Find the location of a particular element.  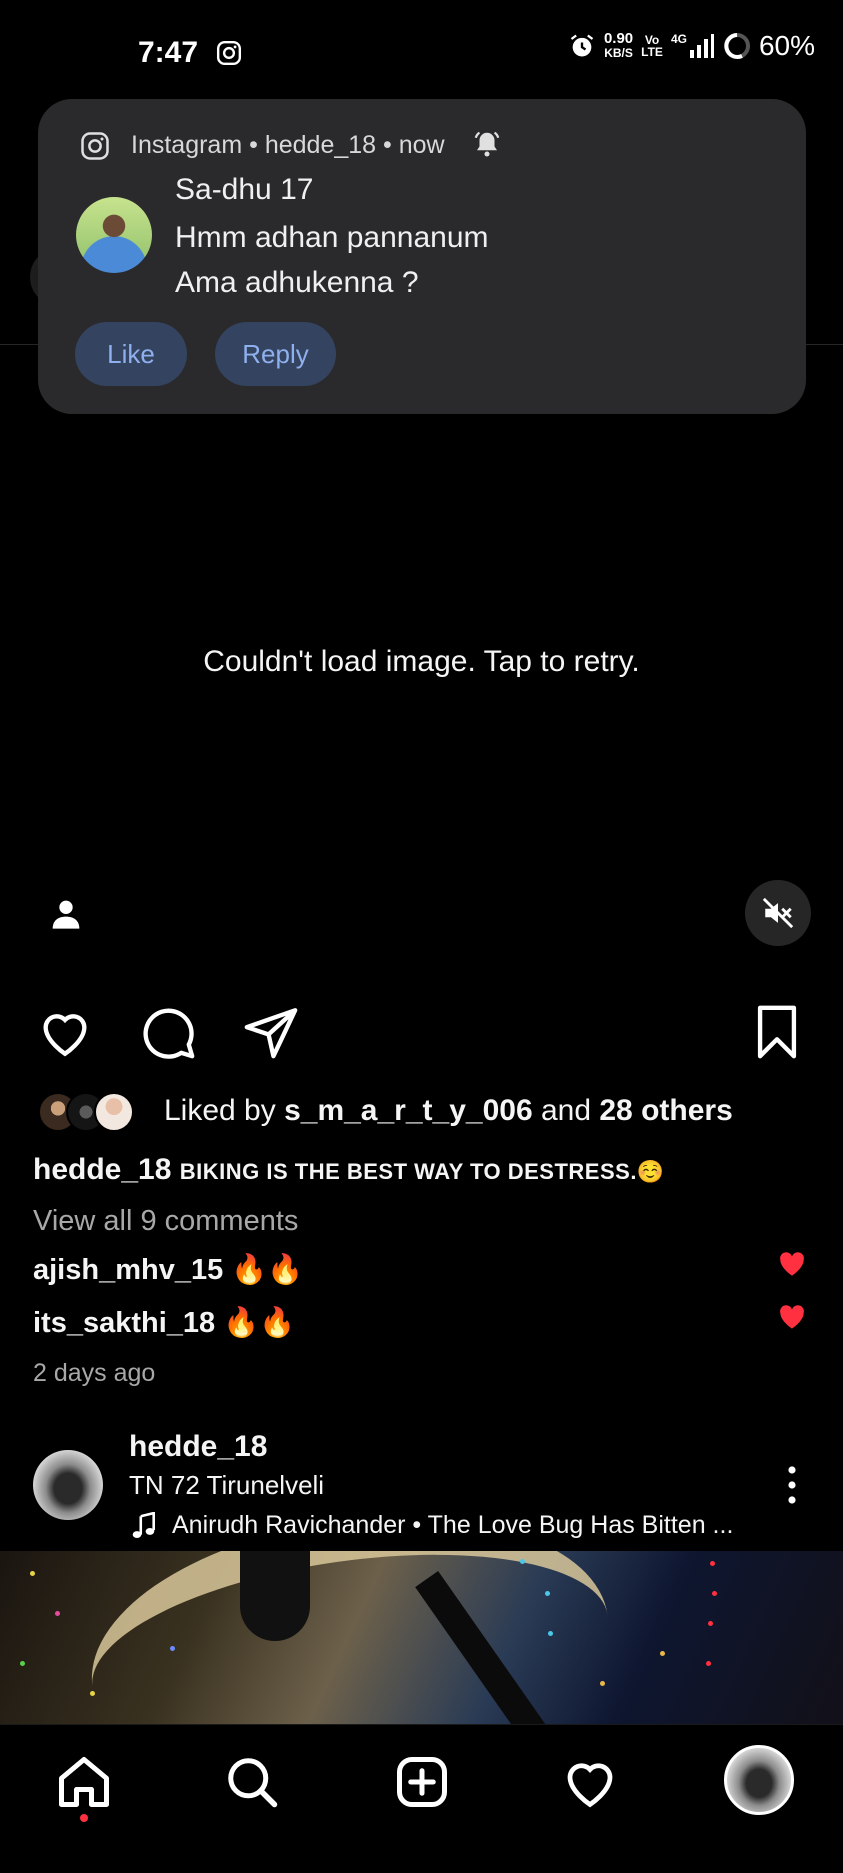

tagged-people-icon is located at coordinates (66, 914).